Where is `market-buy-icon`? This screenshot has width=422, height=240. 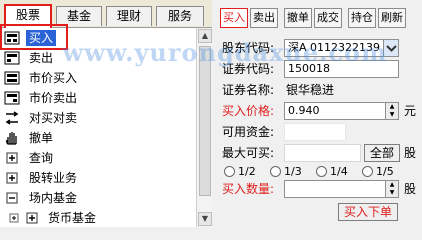 market-buy-icon is located at coordinates (12, 78).